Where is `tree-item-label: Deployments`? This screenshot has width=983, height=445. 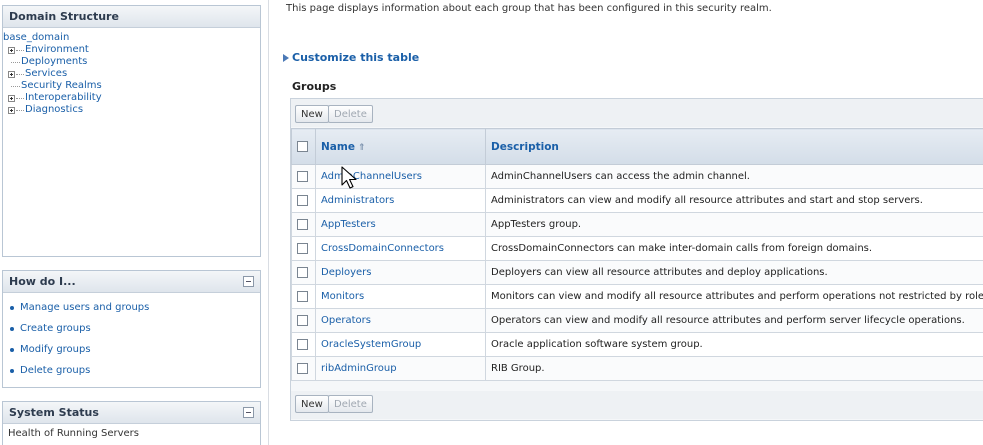
tree-item-label: Deployments is located at coordinates (54, 62).